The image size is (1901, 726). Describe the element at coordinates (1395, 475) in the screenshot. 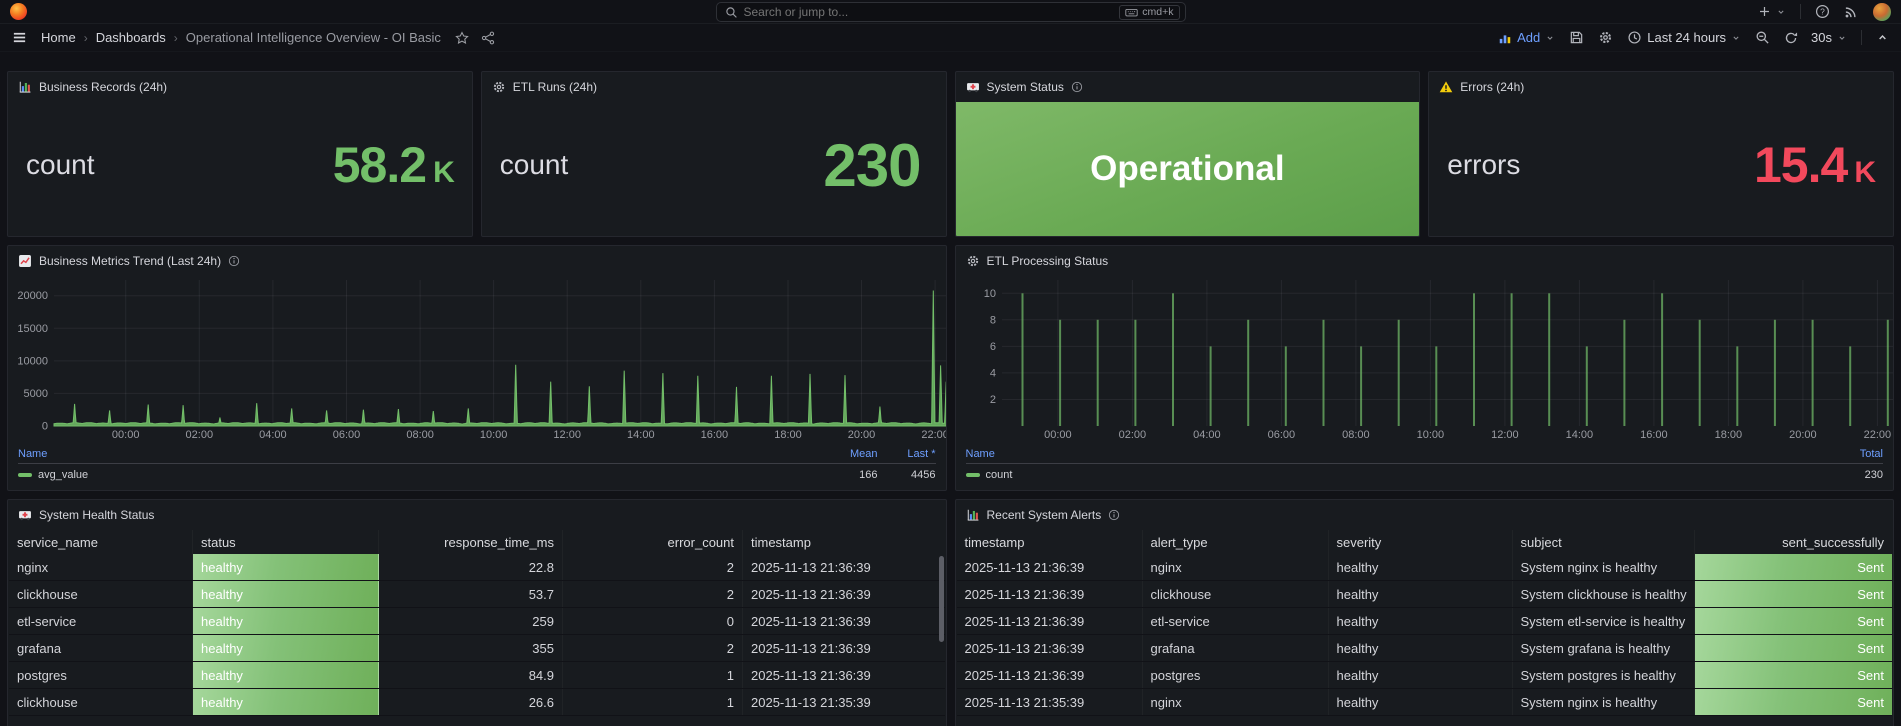

I see `legend-series: count` at that location.